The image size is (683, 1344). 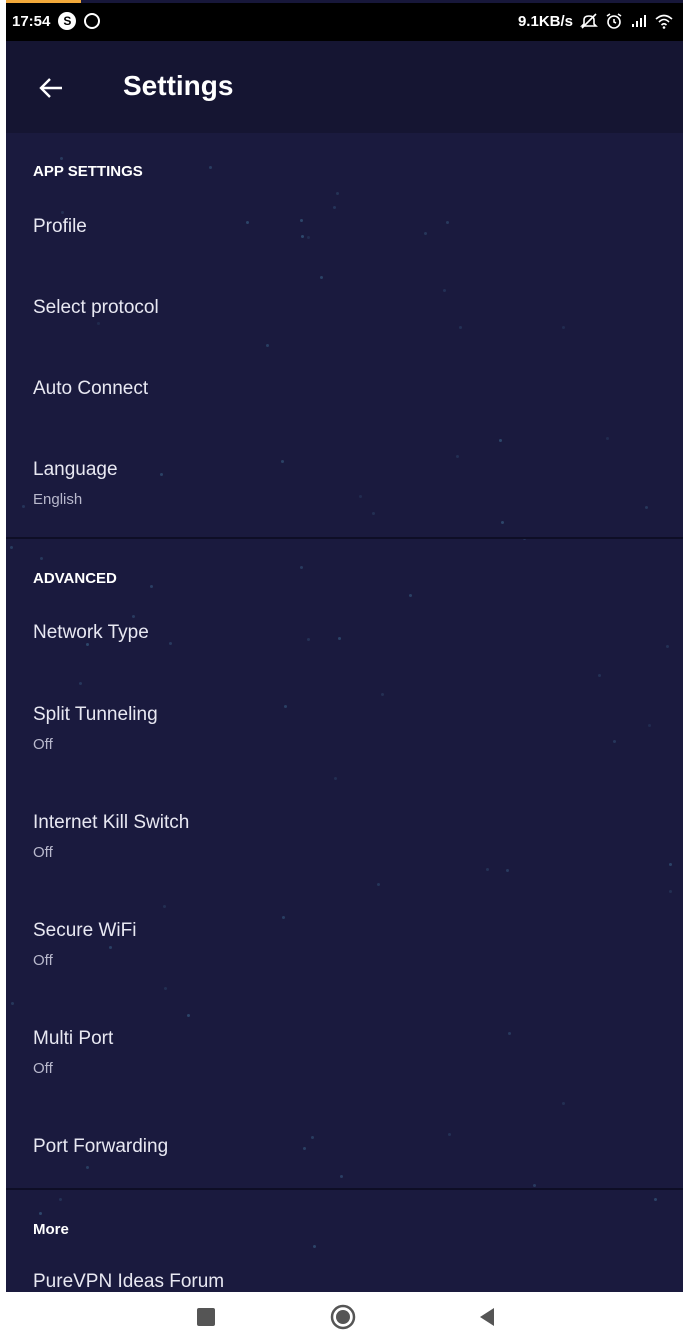 What do you see at coordinates (344, 397) in the screenshot?
I see `setting-auto-connect: Auto Connect` at bounding box center [344, 397].